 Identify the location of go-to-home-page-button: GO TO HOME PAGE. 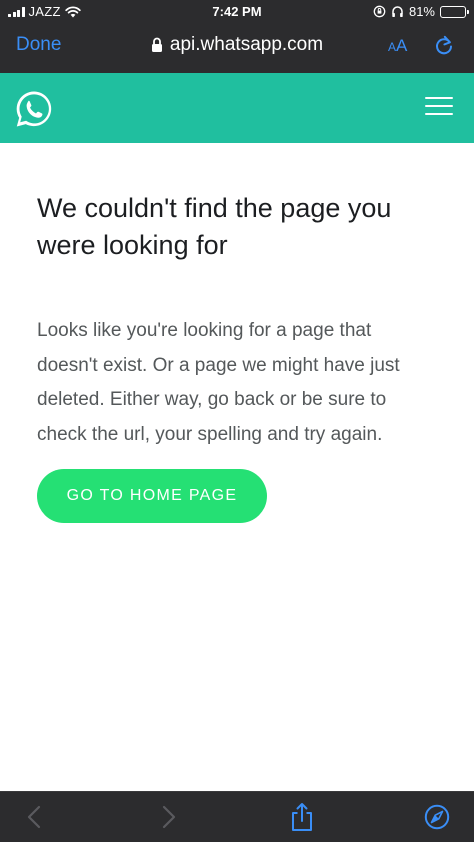
(152, 496).